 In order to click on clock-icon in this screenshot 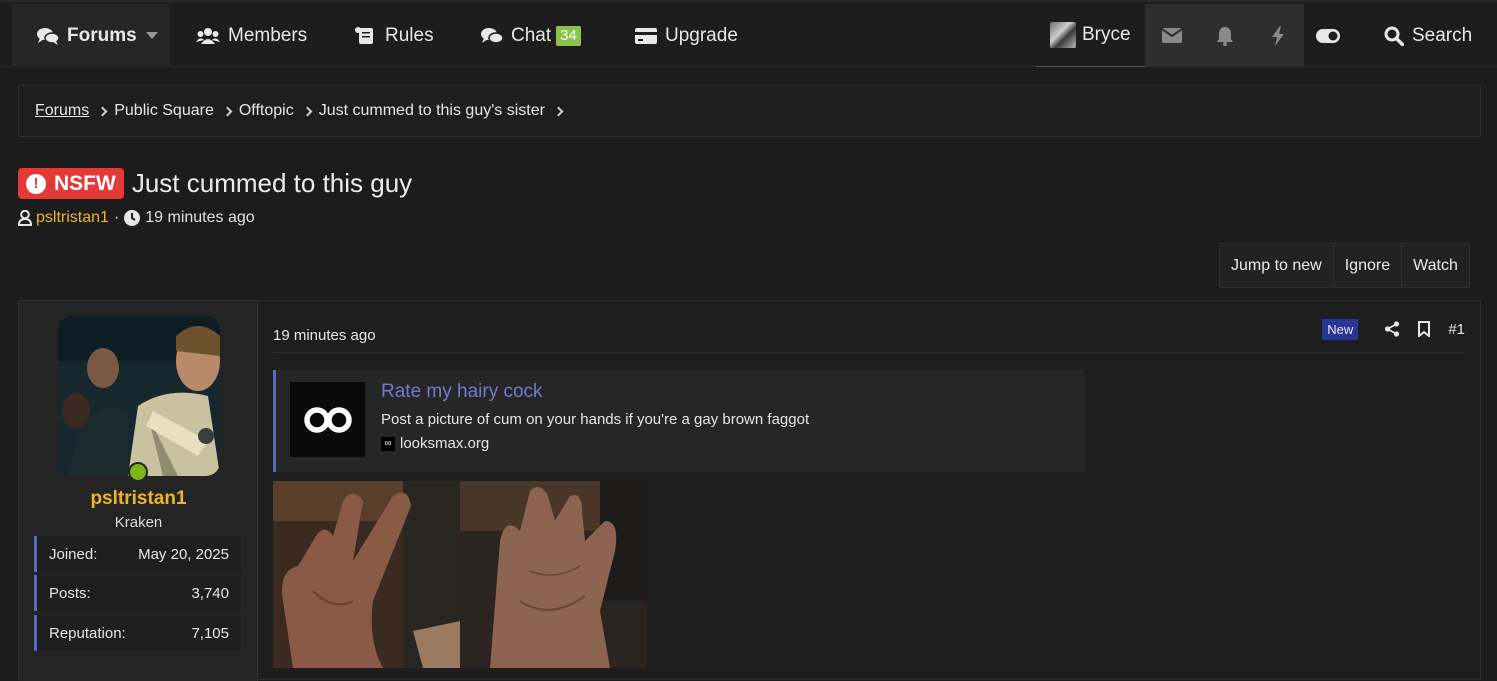, I will do `click(132, 218)`.